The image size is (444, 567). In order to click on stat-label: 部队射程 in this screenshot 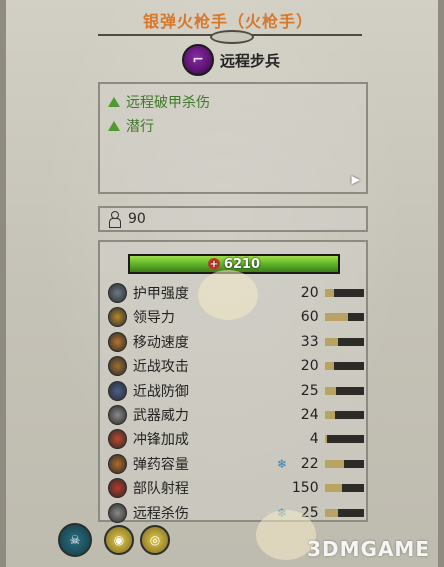, I will do `click(160, 489)`.